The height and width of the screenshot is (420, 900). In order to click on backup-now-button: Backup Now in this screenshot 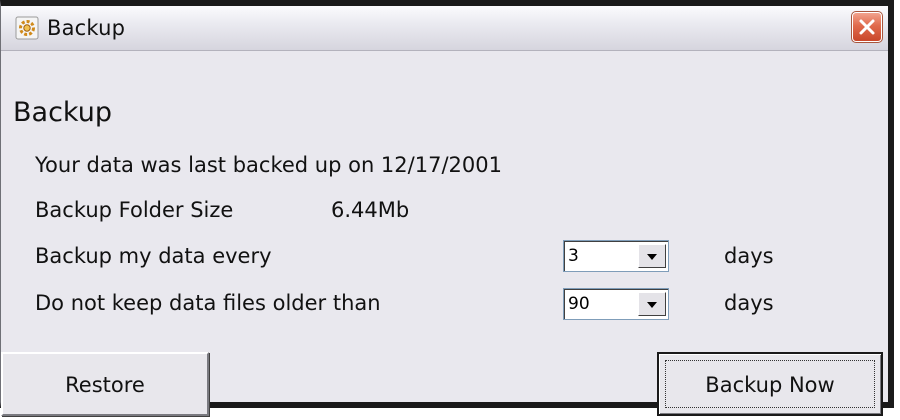, I will do `click(770, 384)`.